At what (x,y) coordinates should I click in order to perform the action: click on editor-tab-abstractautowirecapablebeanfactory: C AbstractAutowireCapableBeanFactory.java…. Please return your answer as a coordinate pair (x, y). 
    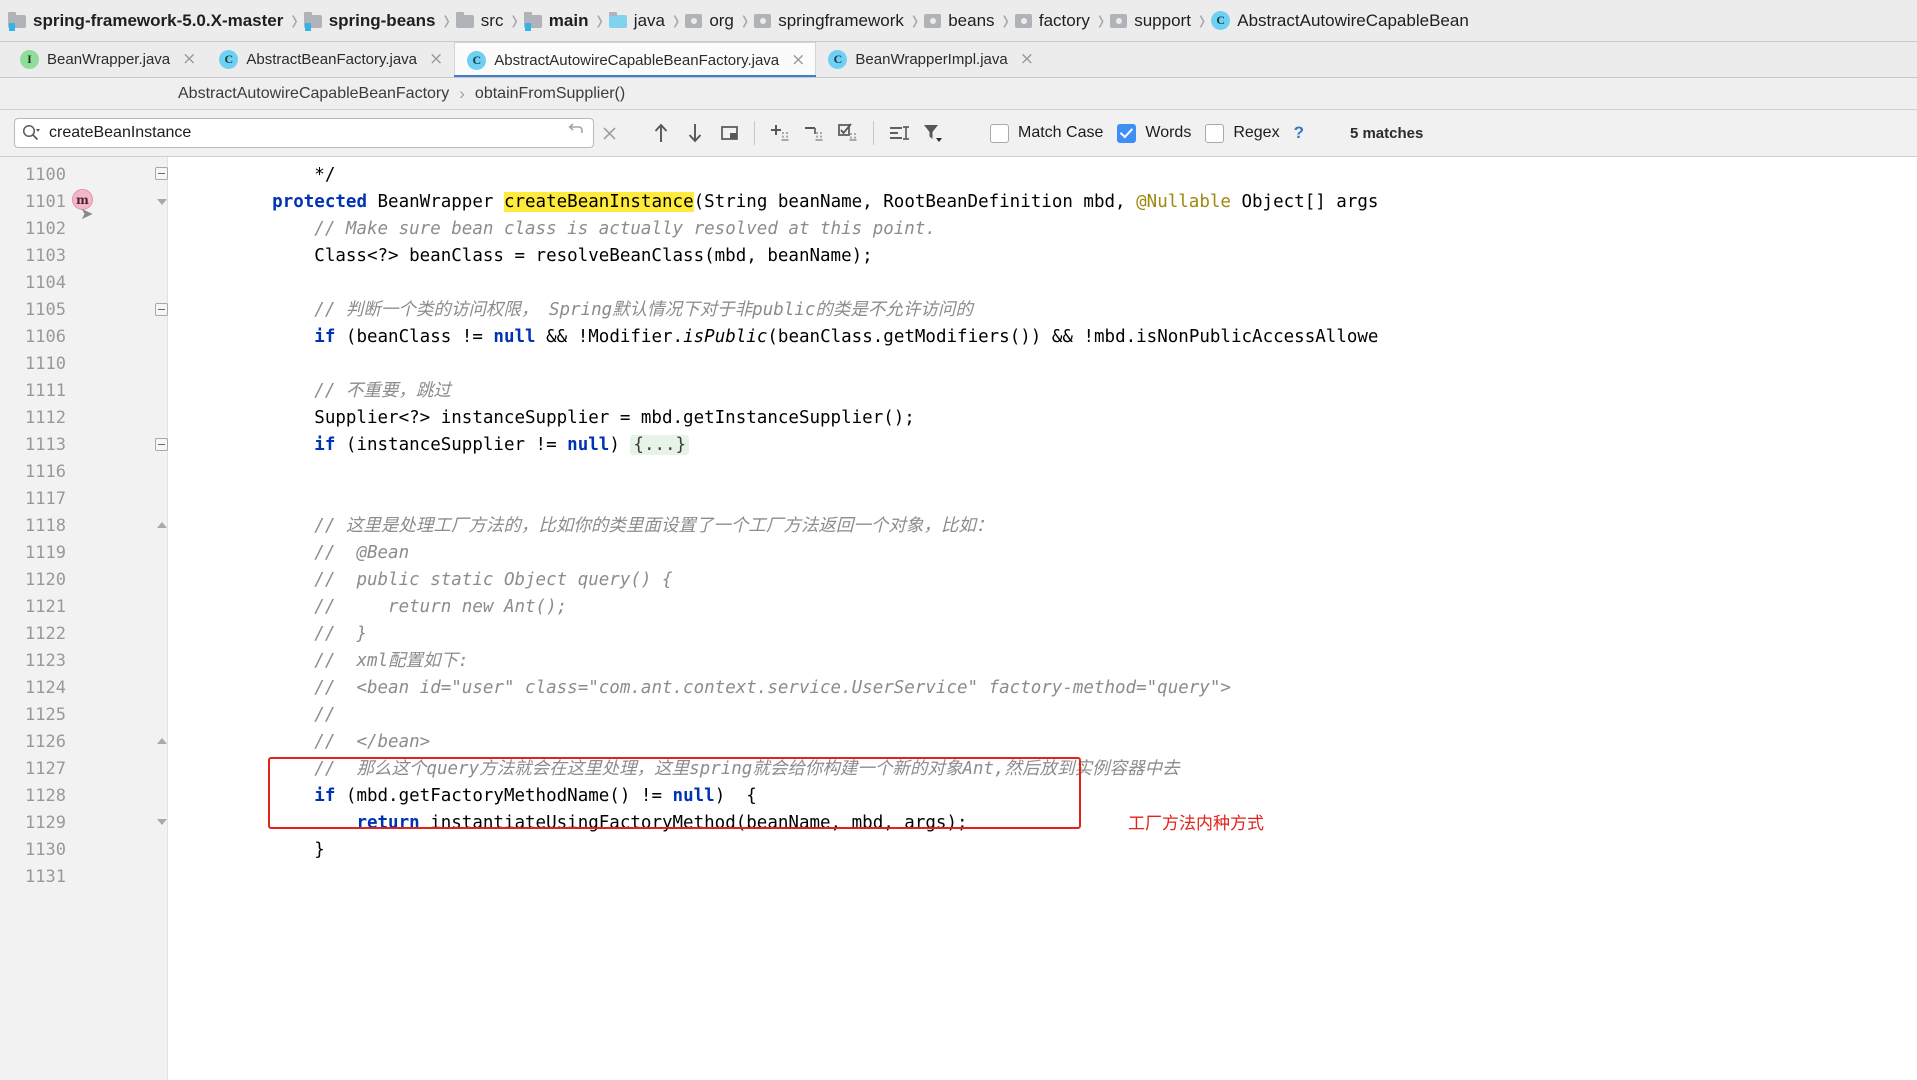
    Looking at the image, I should click on (635, 59).